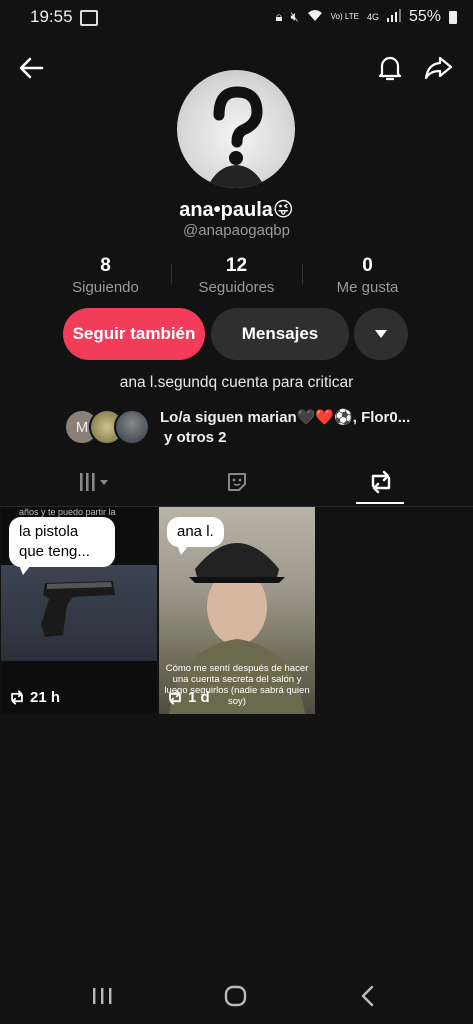  What do you see at coordinates (424, 16) in the screenshot?
I see `battery-level: 55%` at bounding box center [424, 16].